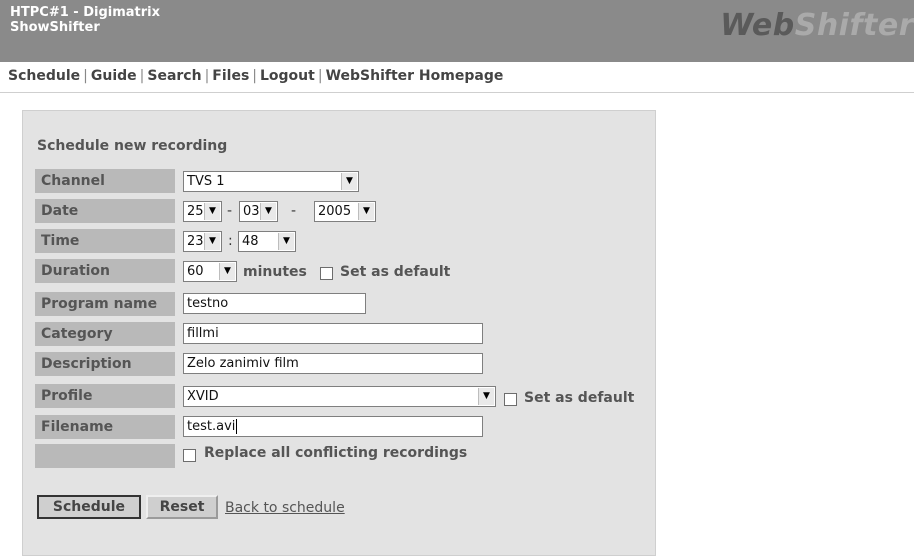 The image size is (914, 556). I want to click on form-title: Schedule new recording, so click(132, 146).